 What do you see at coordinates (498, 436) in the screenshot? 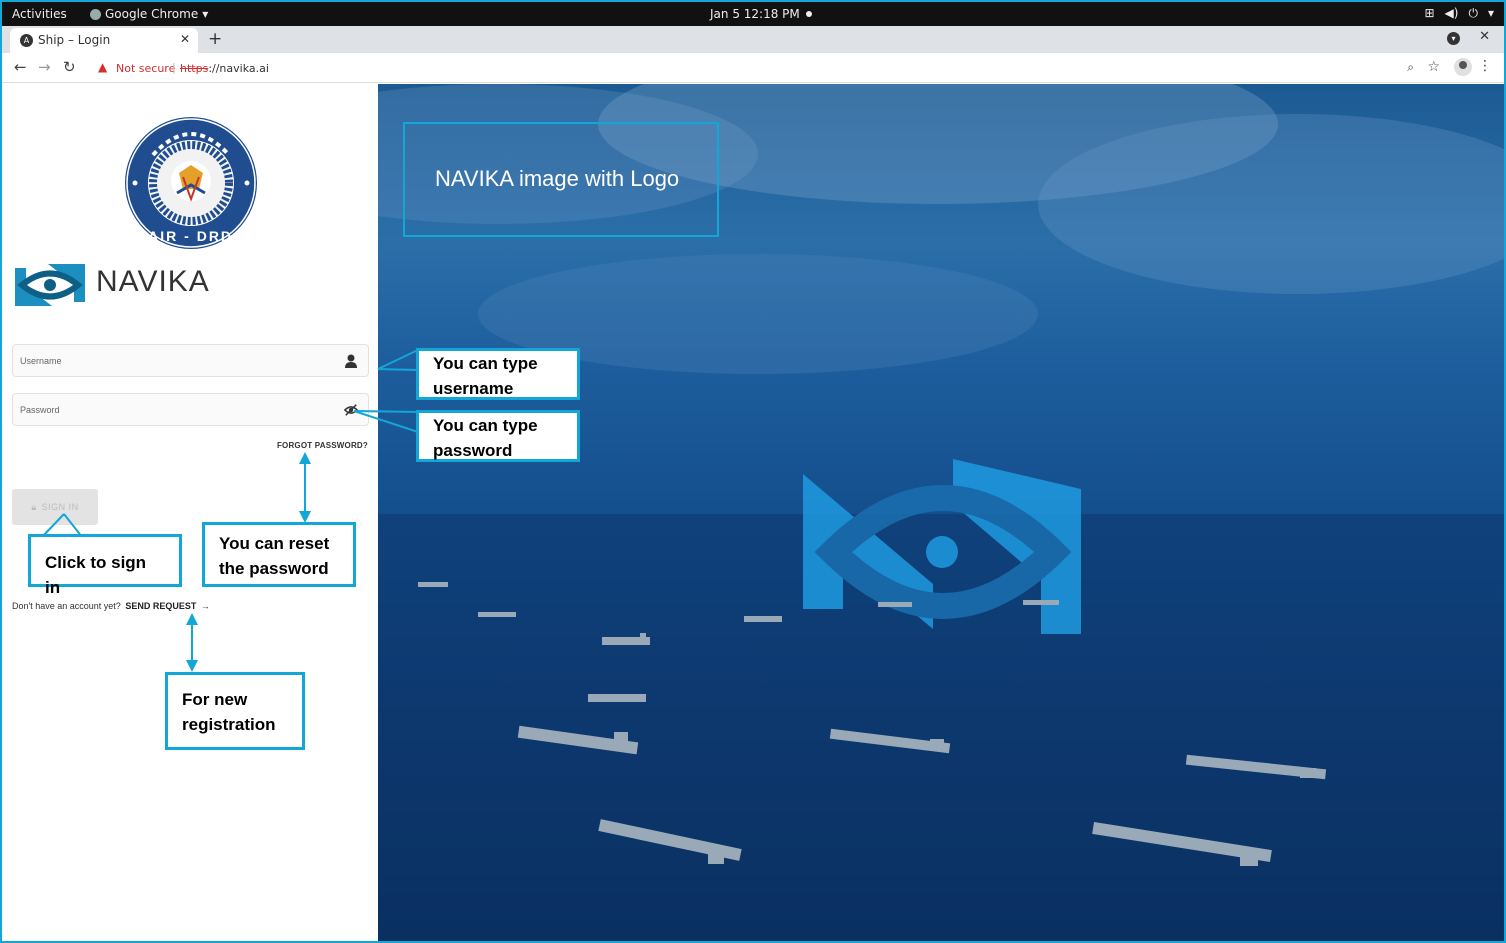
I see `password-annotation: You can type password` at bounding box center [498, 436].